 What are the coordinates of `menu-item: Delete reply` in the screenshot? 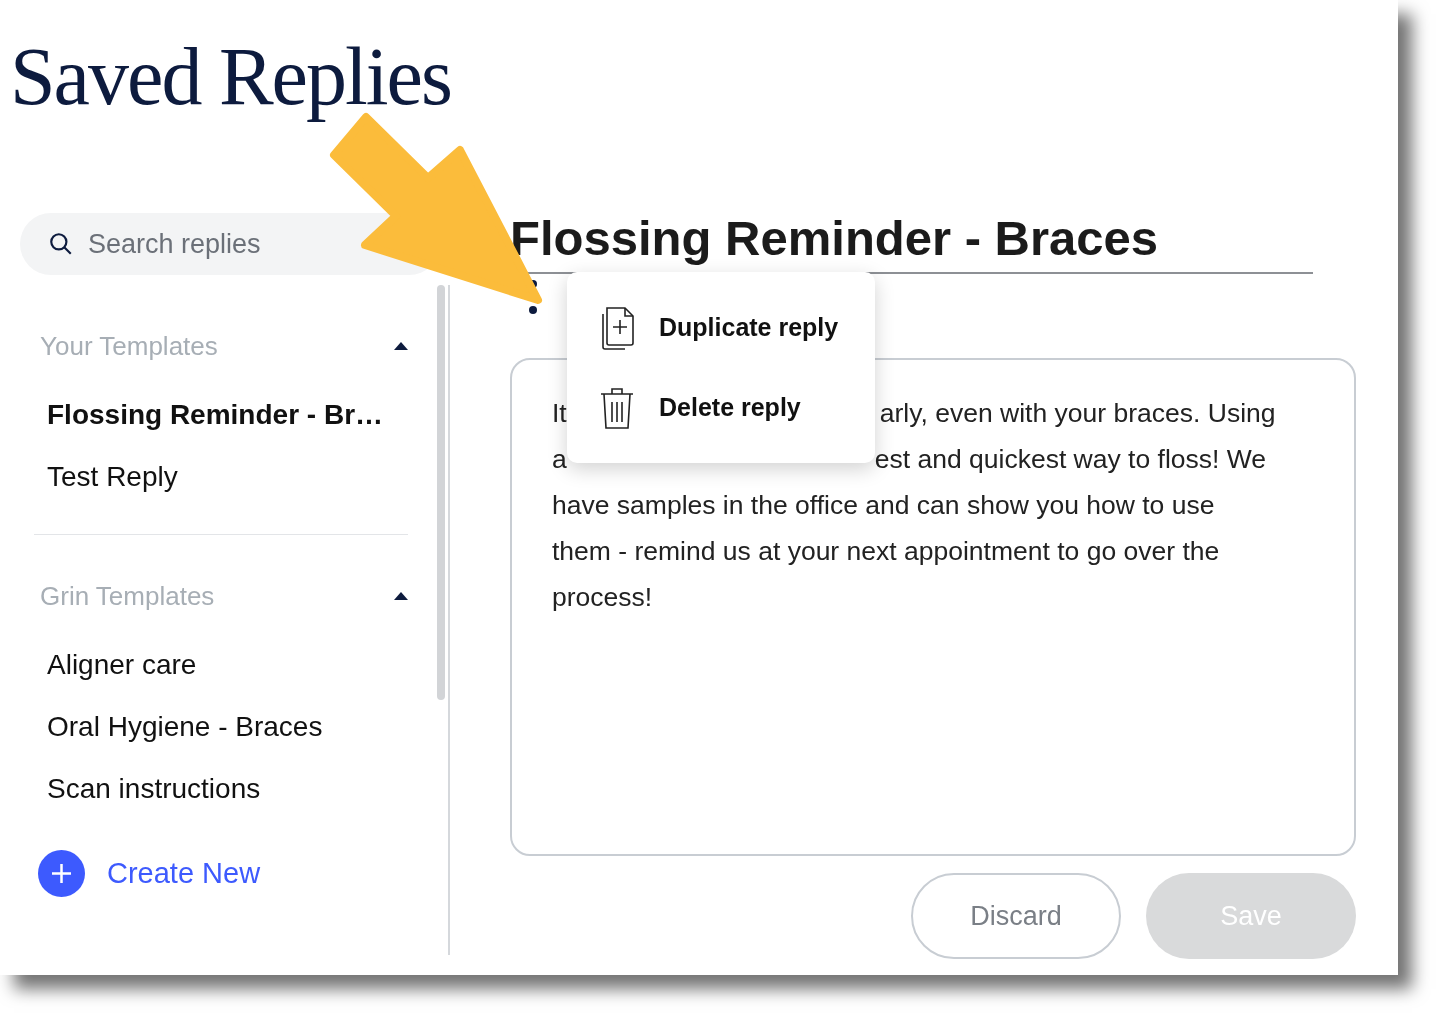 It's located at (721, 407).